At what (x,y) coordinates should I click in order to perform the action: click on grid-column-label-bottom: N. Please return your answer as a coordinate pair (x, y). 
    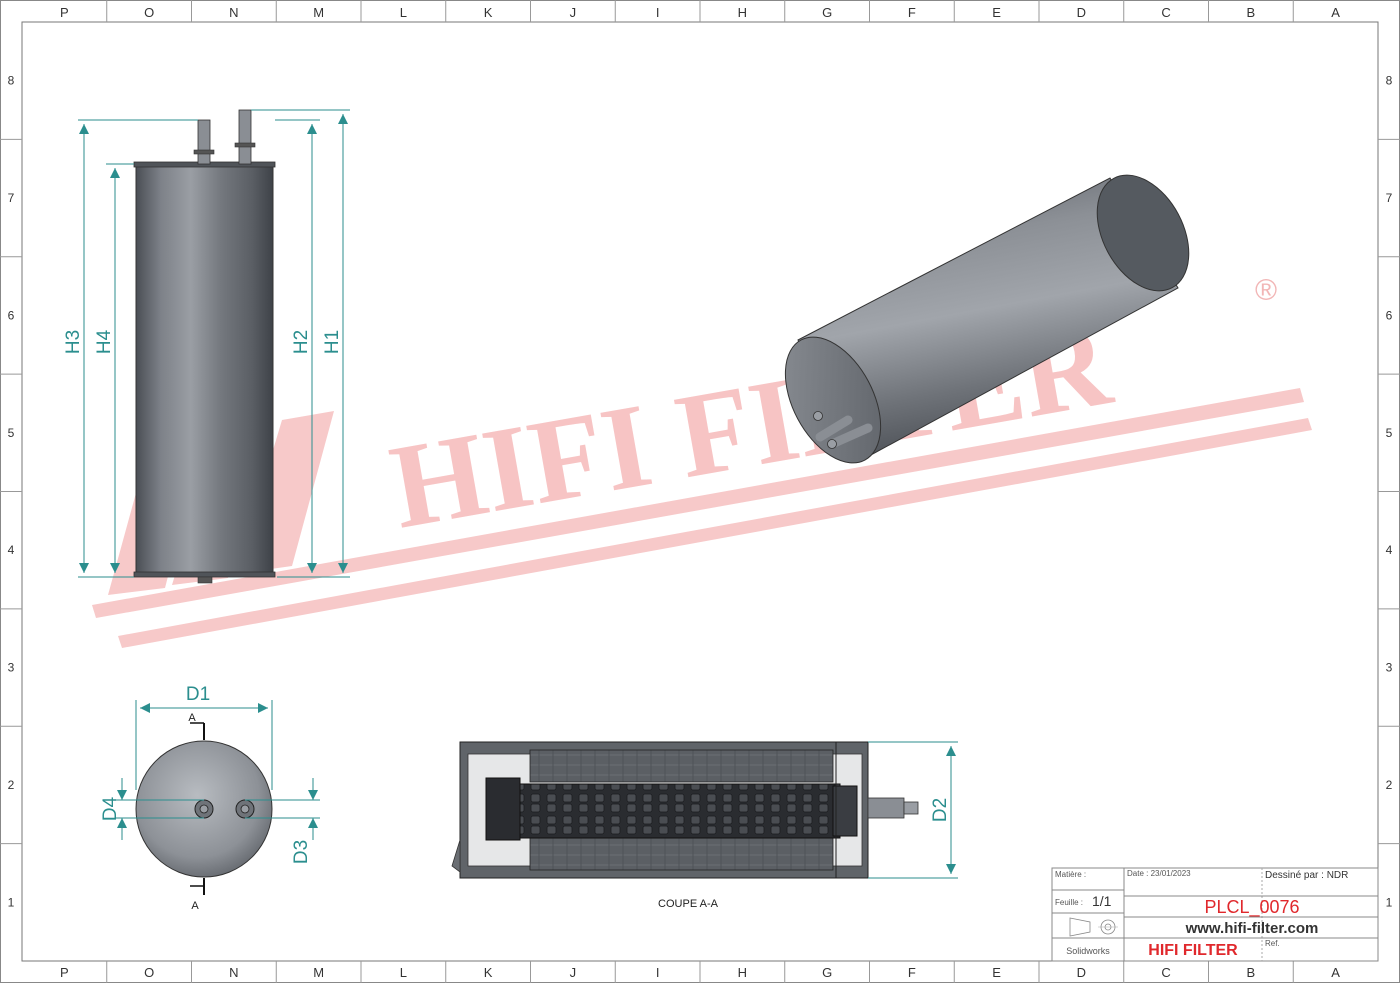
    Looking at the image, I should click on (233, 972).